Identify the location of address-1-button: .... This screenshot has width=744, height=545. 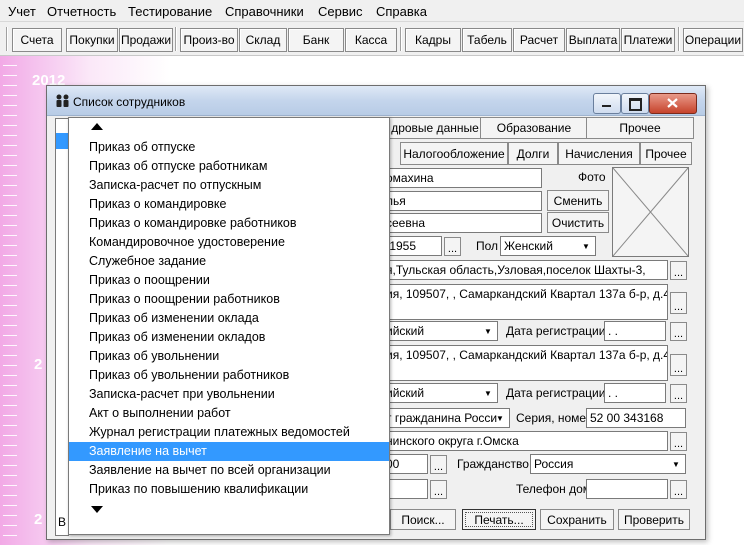
(678, 303).